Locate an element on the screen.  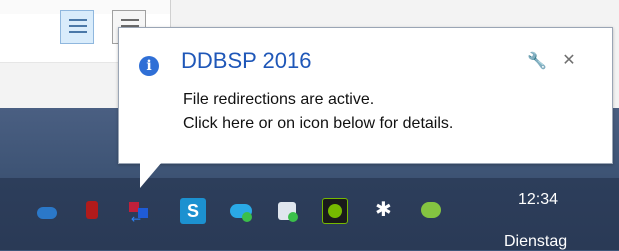
s-app-icon: S is located at coordinates (193, 211).